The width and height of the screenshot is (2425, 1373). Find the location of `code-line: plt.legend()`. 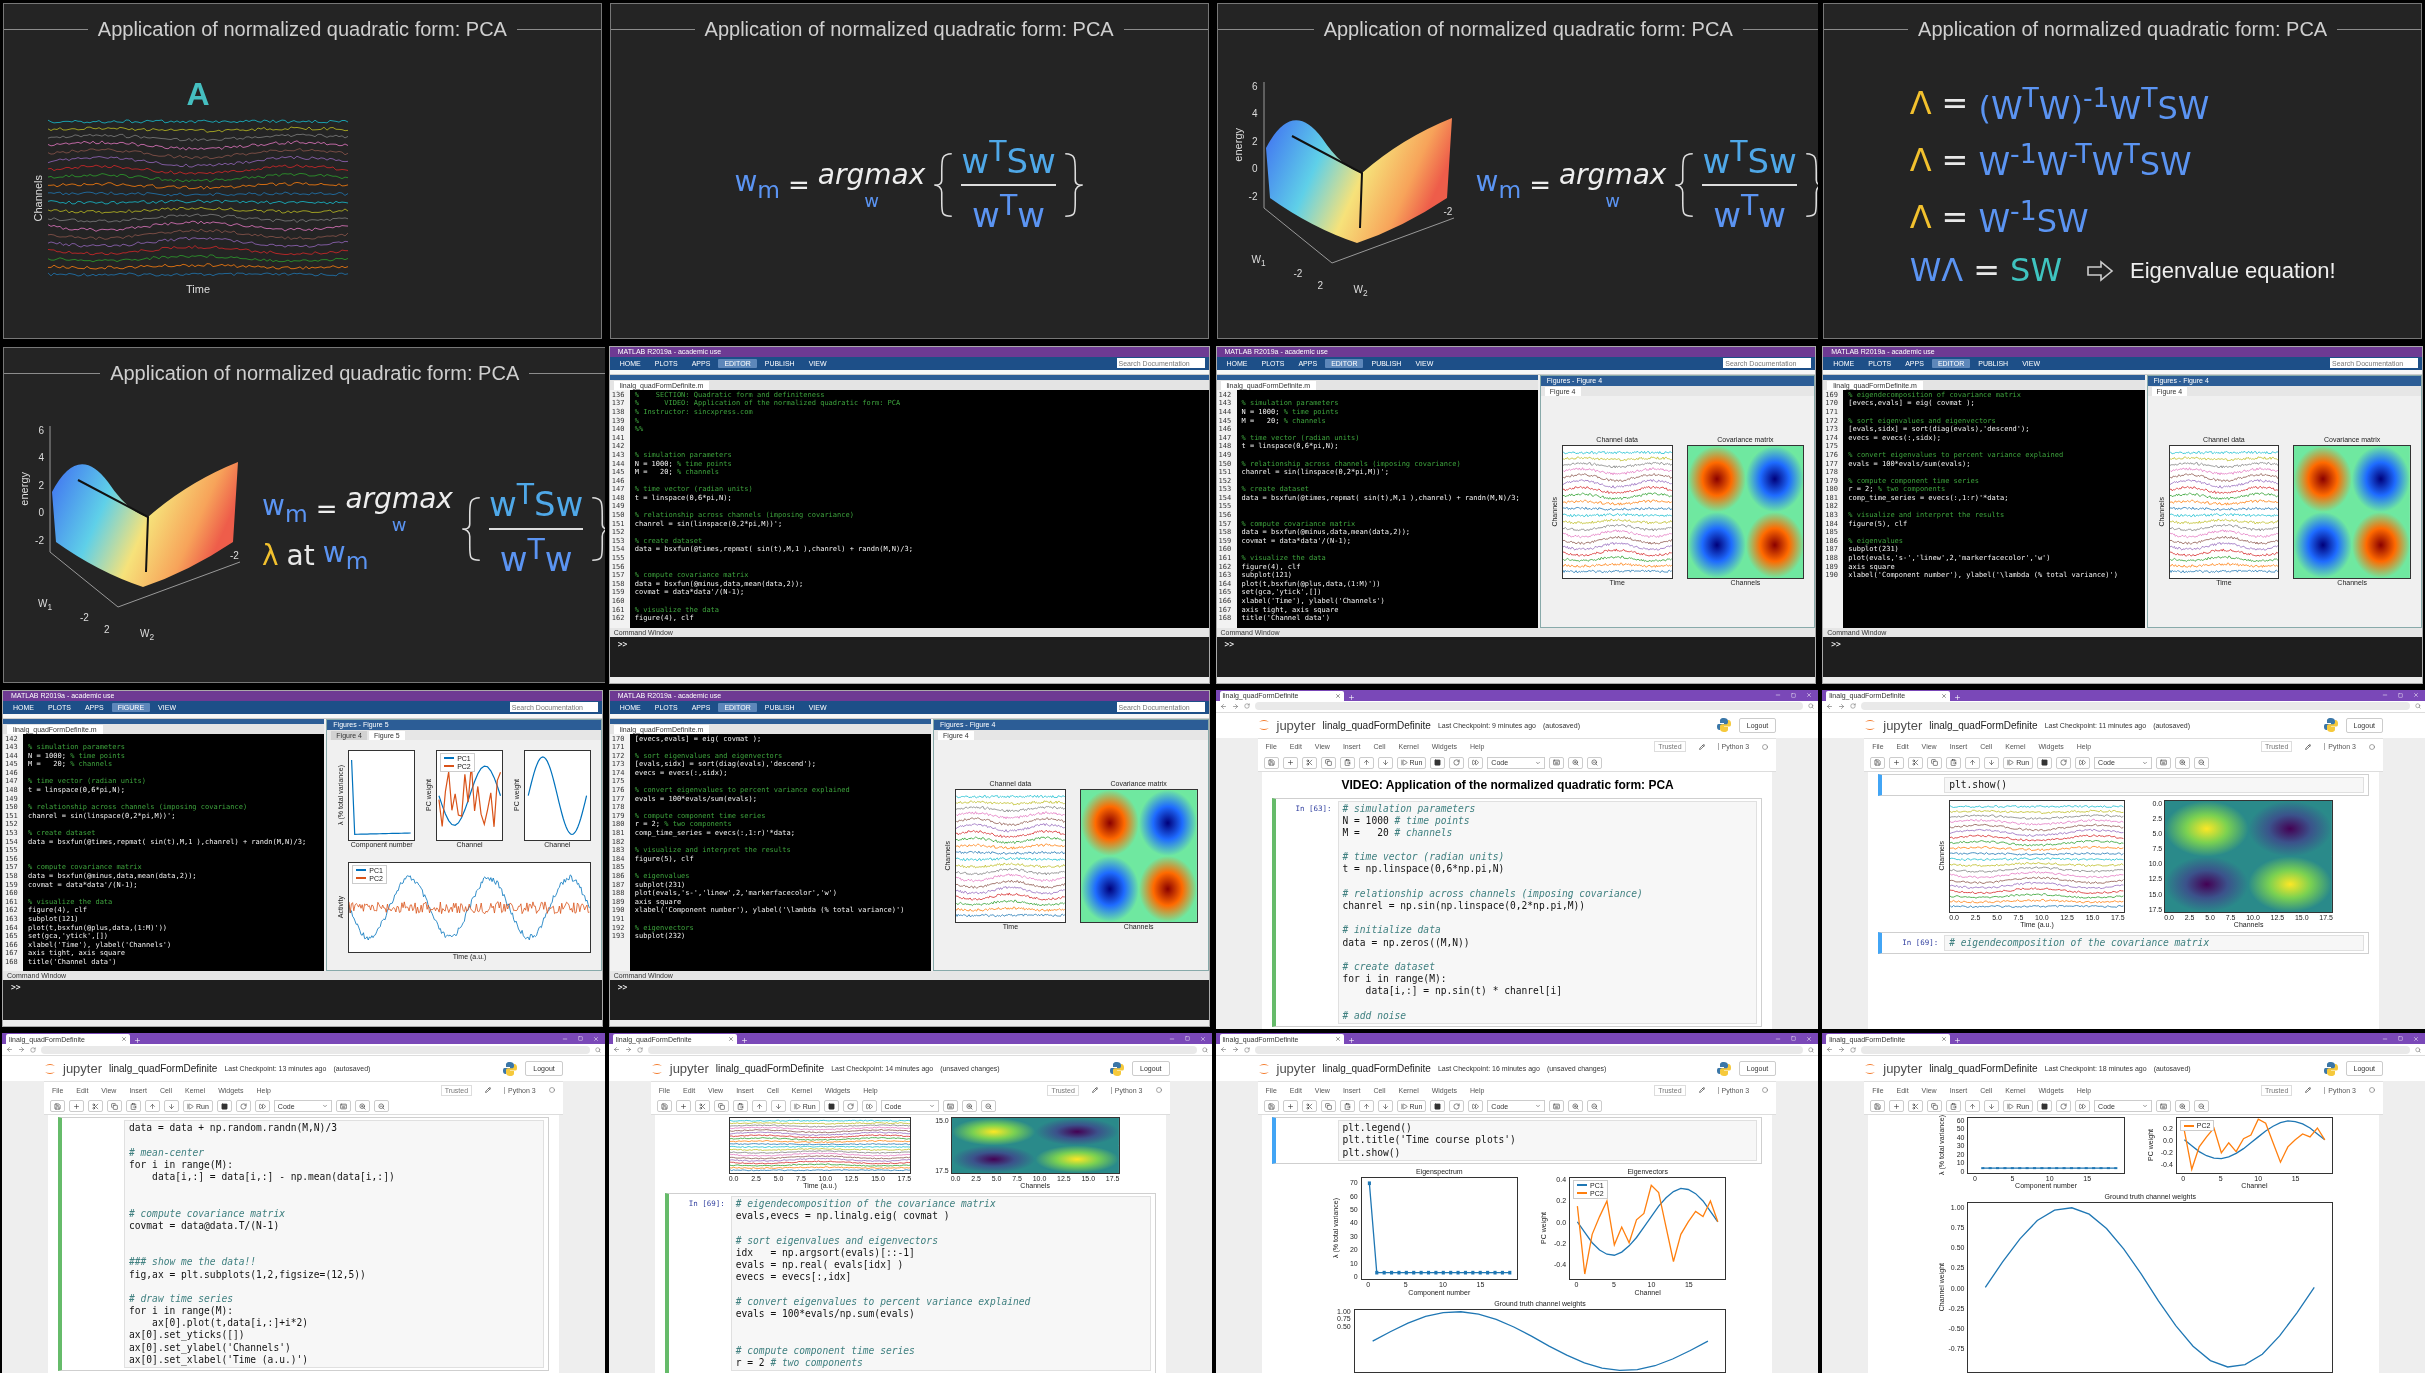

code-line: plt.legend() is located at coordinates (1377, 1128).